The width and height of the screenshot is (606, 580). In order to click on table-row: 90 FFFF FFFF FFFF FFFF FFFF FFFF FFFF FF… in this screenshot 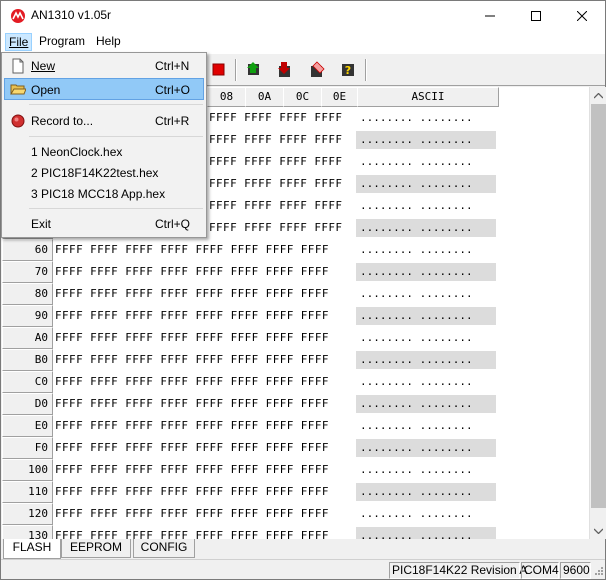, I will do `click(295, 316)`.